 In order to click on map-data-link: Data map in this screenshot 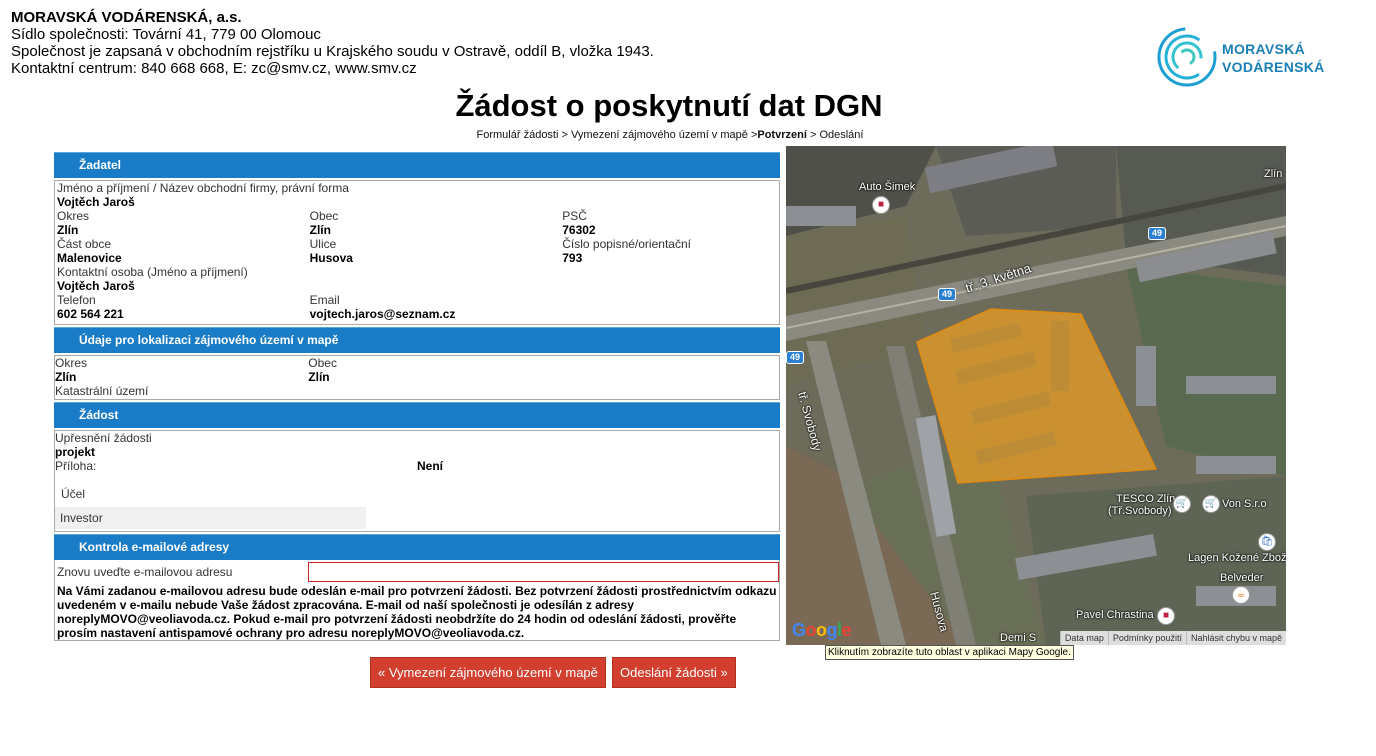, I will do `click(1083, 638)`.